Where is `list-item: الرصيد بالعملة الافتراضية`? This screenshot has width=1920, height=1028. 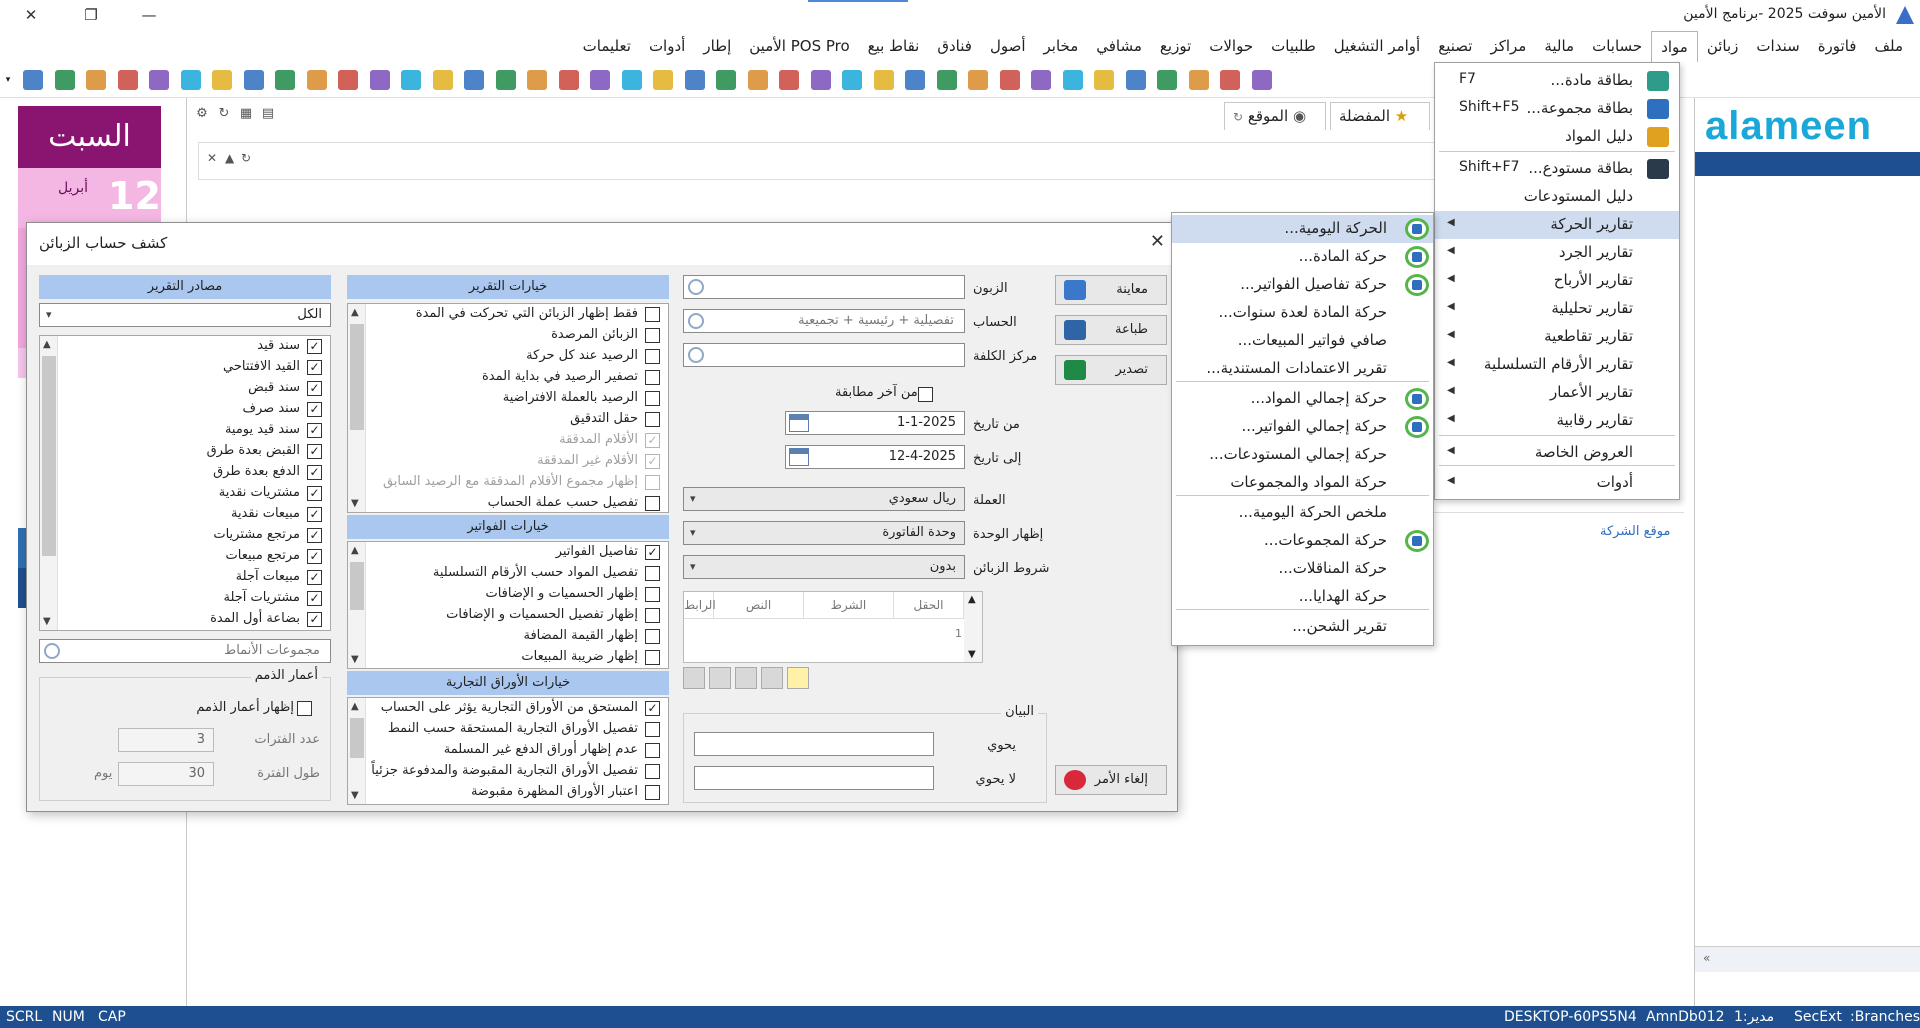
list-item: الرصيد بالعملة الافتراضية is located at coordinates (508, 398).